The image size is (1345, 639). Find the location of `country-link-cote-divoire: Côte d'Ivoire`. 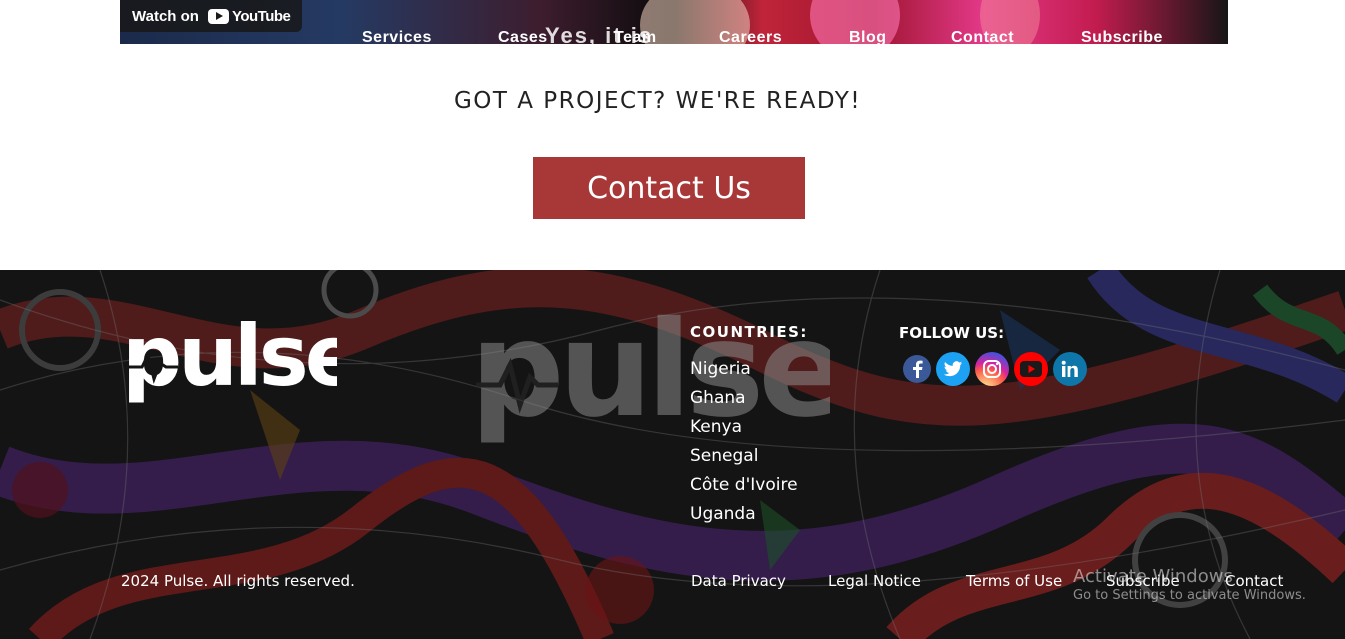

country-link-cote-divoire: Côte d'Ivoire is located at coordinates (744, 485).